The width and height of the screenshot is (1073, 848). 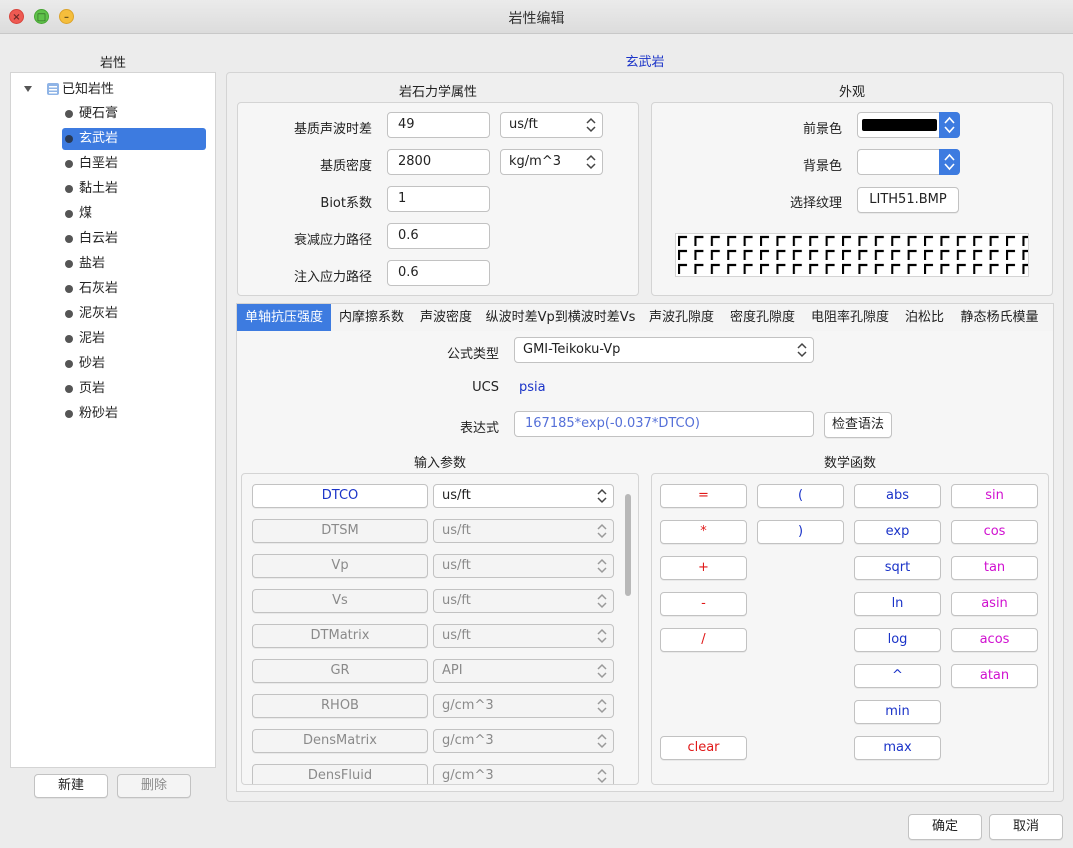 I want to click on math-function-button: clear, so click(x=703, y=748).